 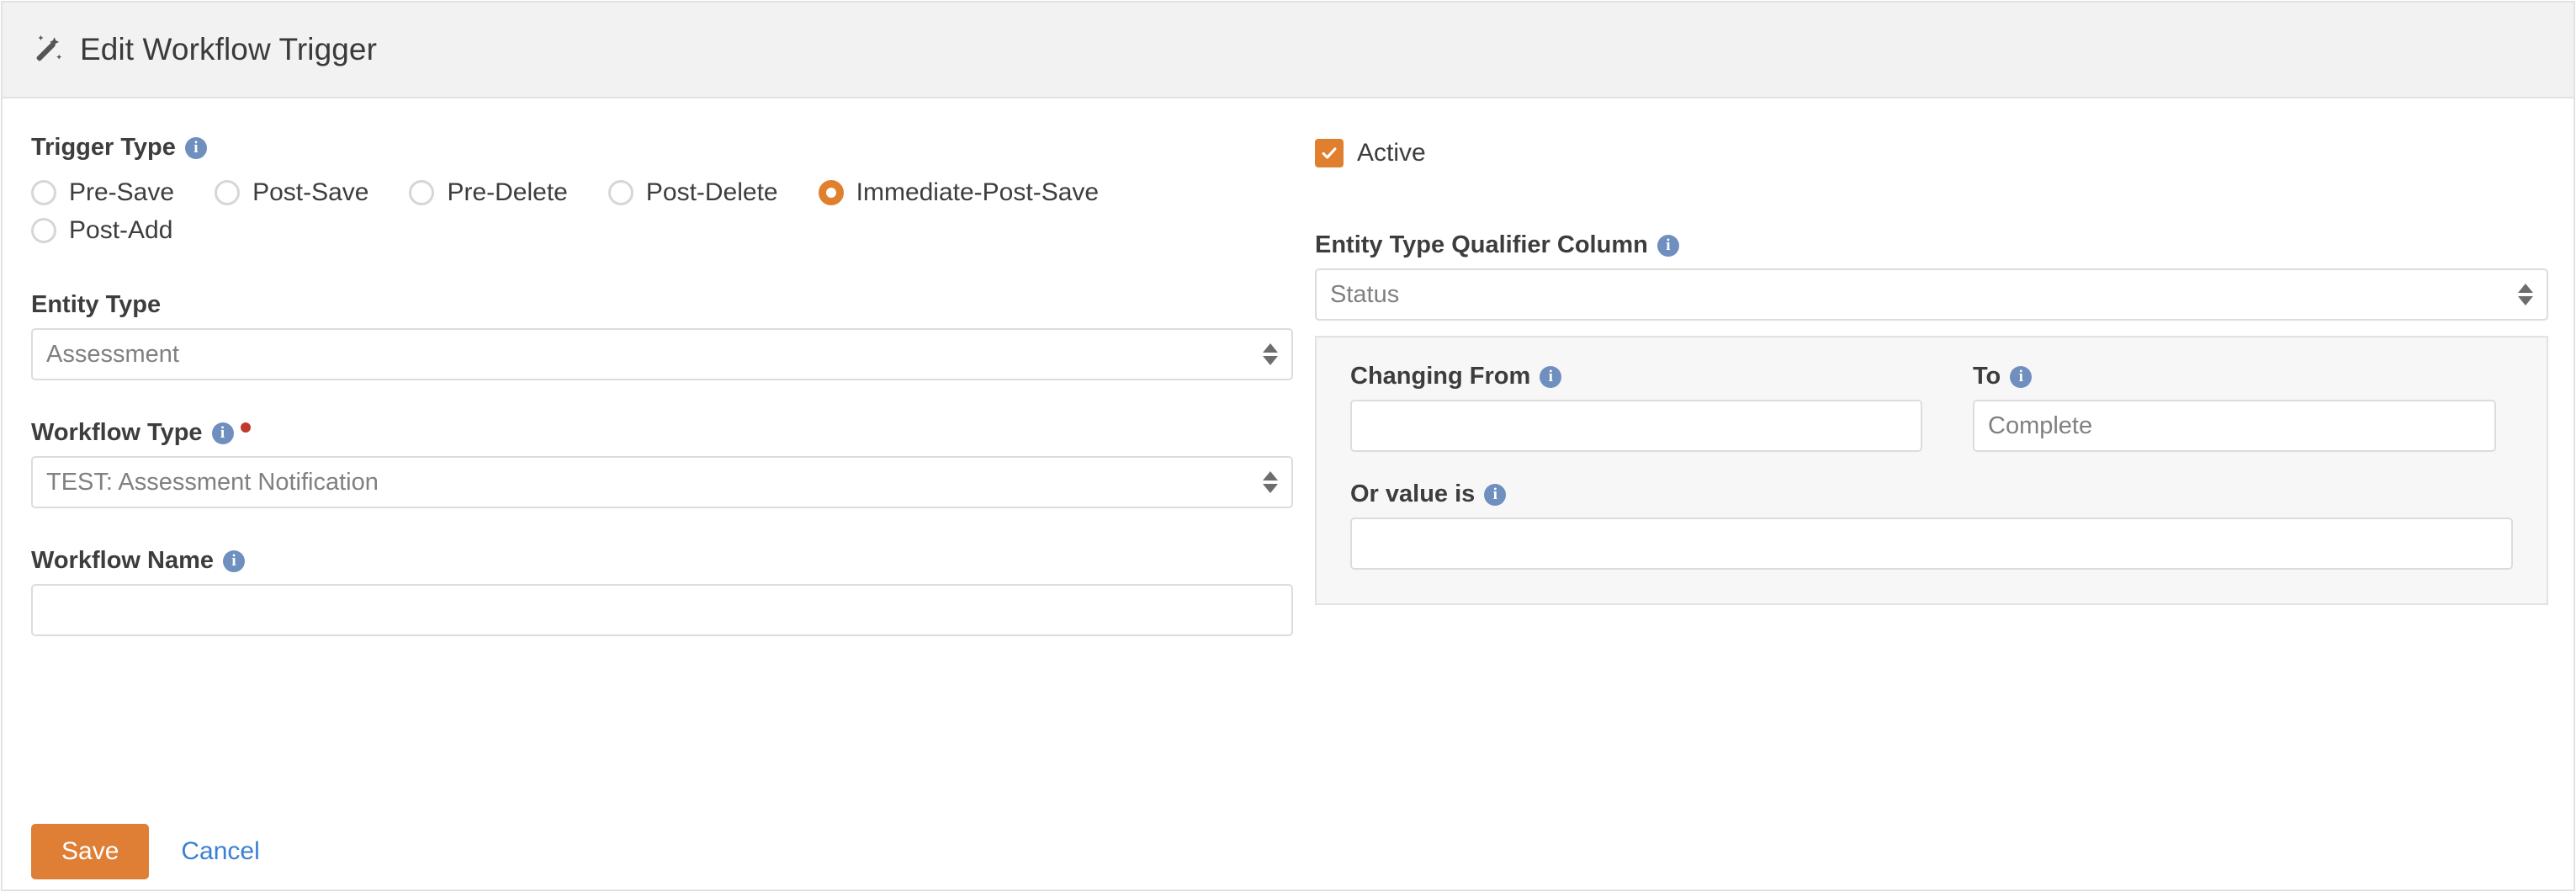 I want to click on radio-label: Pre-Save, so click(x=122, y=192).